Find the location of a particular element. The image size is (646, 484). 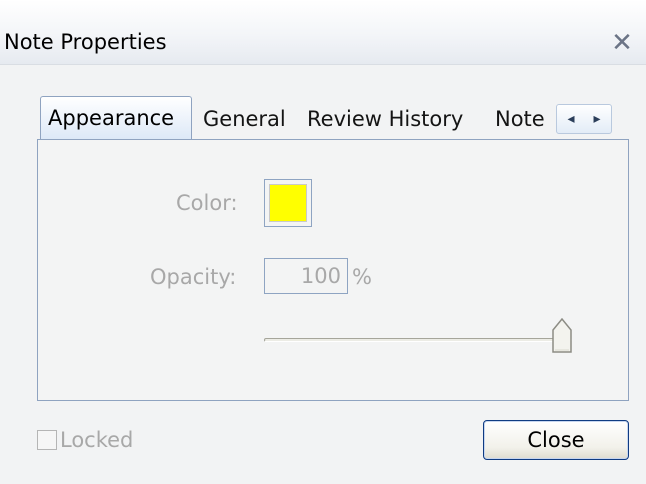

close-icon: ✕ is located at coordinates (622, 43).